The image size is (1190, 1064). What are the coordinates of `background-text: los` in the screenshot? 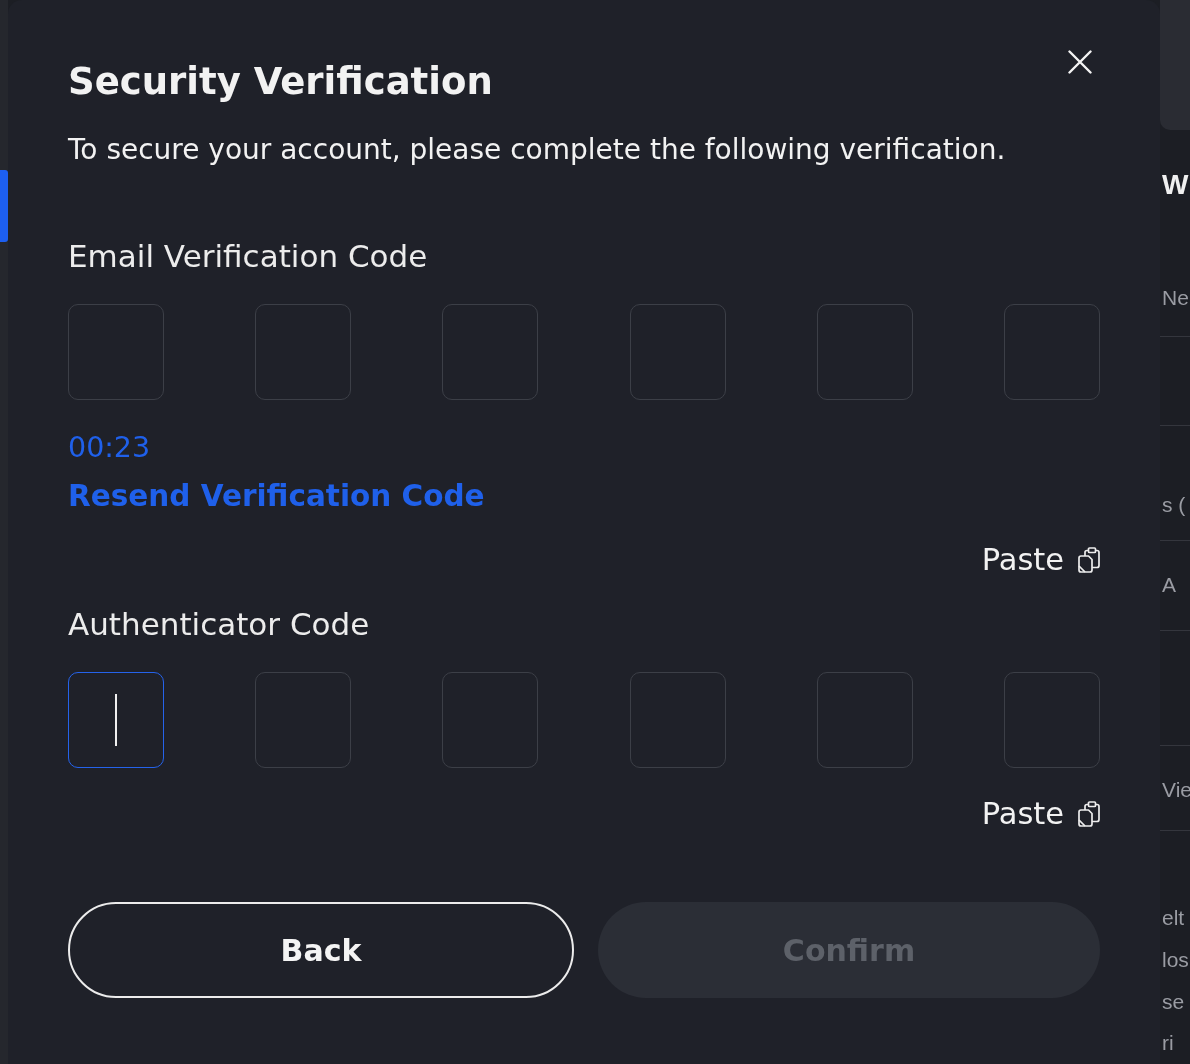 It's located at (1175, 960).